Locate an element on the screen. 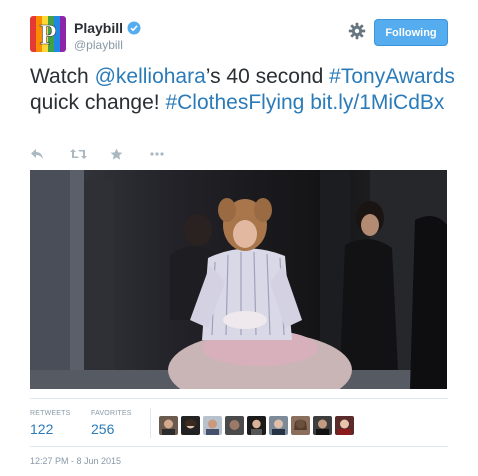 This screenshot has width=478, height=476. favorites-count: 256 is located at coordinates (111, 429).